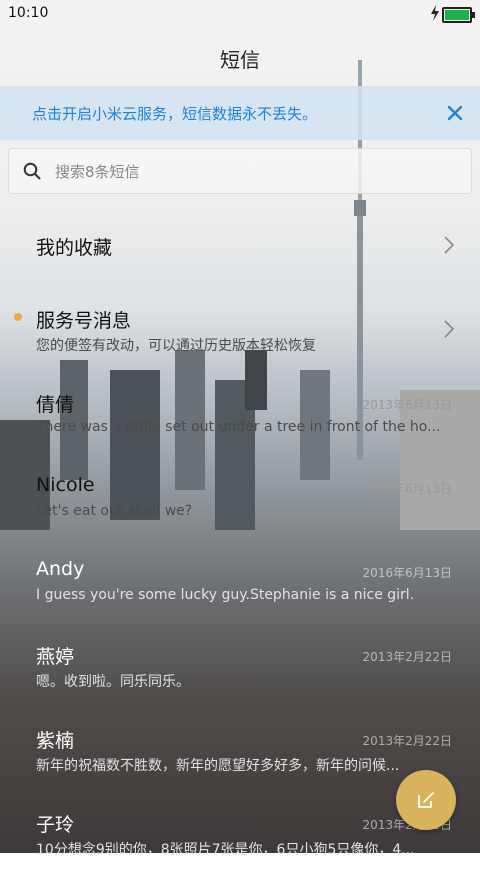 The height and width of the screenshot is (874, 480). What do you see at coordinates (55, 405) in the screenshot?
I see `contact-name: 倩倩` at bounding box center [55, 405].